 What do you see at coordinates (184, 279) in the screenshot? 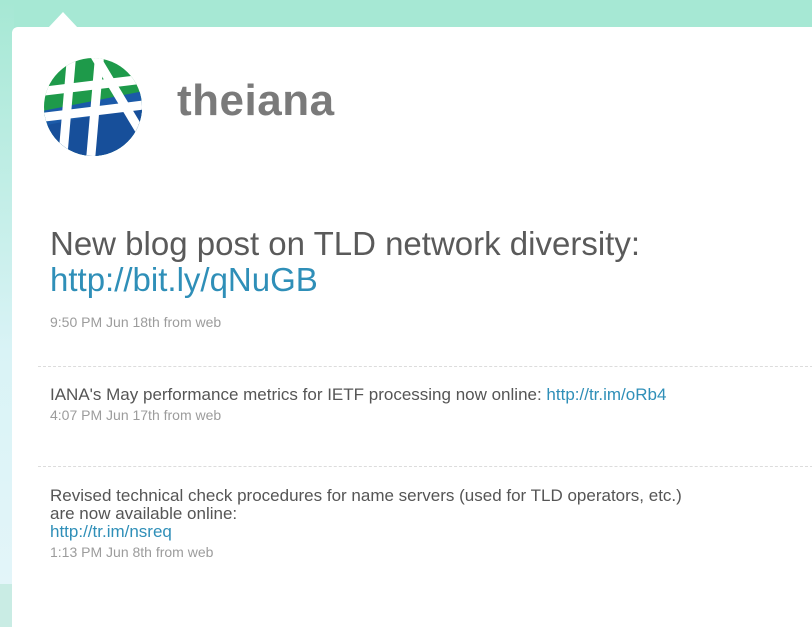
I see `main-tweet-link: http://bit.ly/qNuGB` at bounding box center [184, 279].